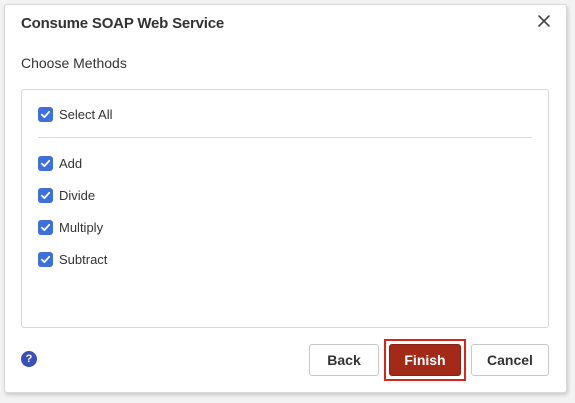  What do you see at coordinates (81, 227) in the screenshot?
I see `method-label: Multiply` at bounding box center [81, 227].